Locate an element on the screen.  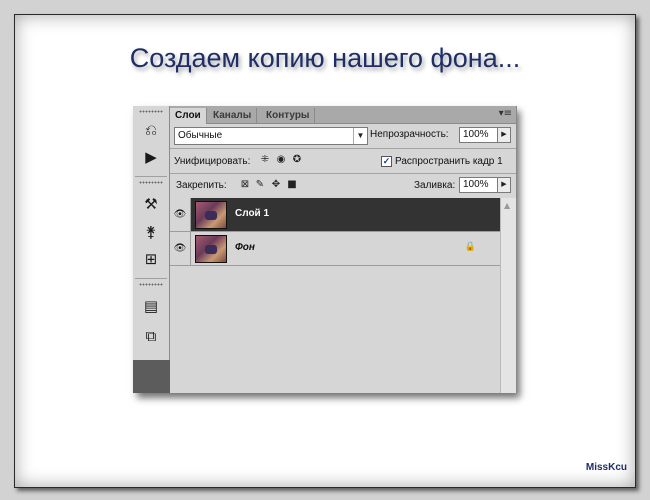
tab-channels: Каналы is located at coordinates (233, 115).